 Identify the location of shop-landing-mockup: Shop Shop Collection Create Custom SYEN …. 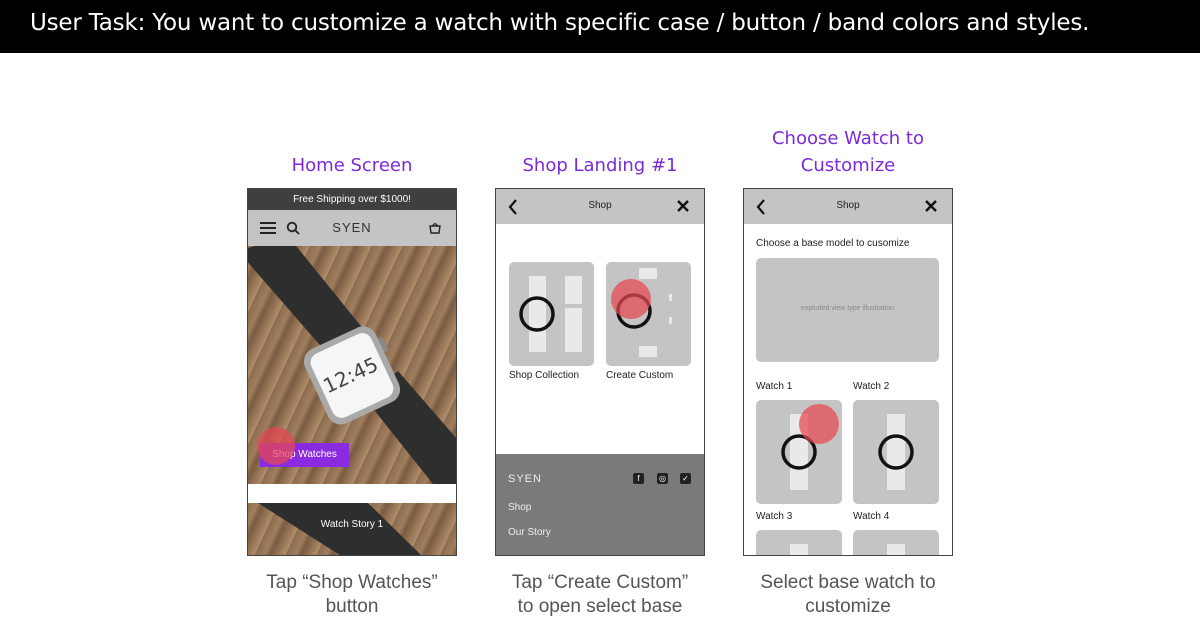
(600, 372).